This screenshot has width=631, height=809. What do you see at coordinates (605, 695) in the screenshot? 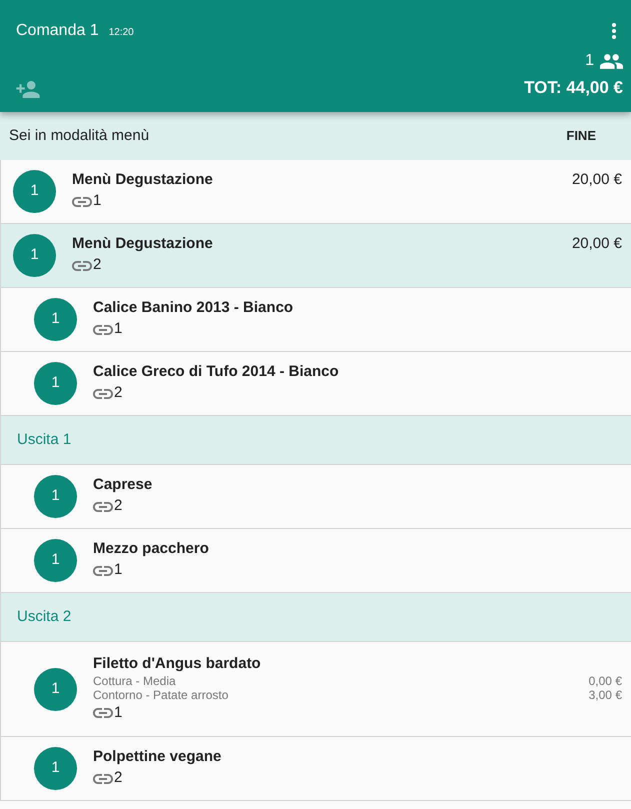
I see `modifier-price: 3,00 €` at bounding box center [605, 695].